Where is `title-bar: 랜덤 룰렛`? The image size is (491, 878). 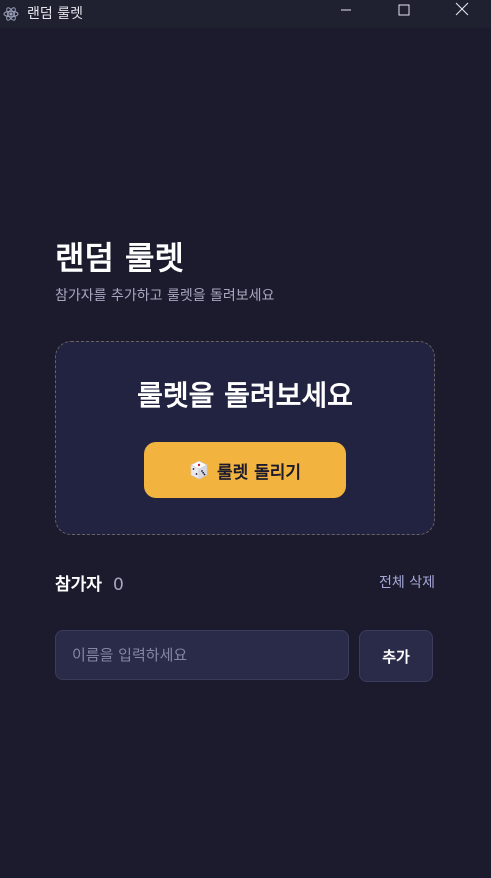 title-bar: 랜덤 룰렛 is located at coordinates (245, 14).